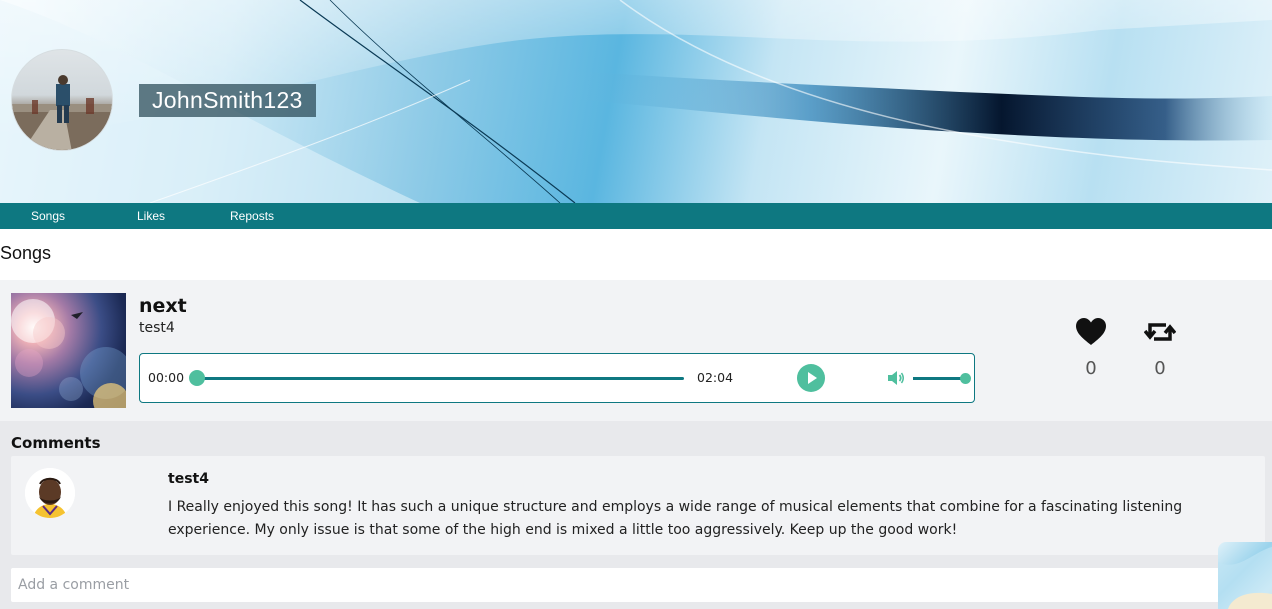  I want to click on heart-icon, so click(1091, 332).